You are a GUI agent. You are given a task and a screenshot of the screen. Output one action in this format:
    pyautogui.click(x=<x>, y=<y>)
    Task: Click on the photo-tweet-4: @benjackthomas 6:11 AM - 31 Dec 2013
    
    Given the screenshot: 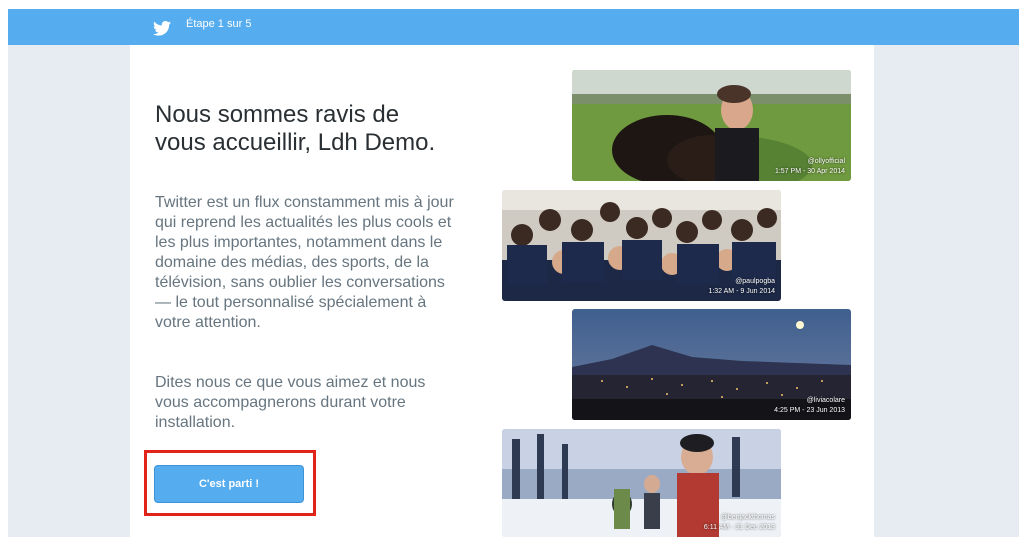 What is the action you would take?
    pyautogui.click(x=641, y=483)
    